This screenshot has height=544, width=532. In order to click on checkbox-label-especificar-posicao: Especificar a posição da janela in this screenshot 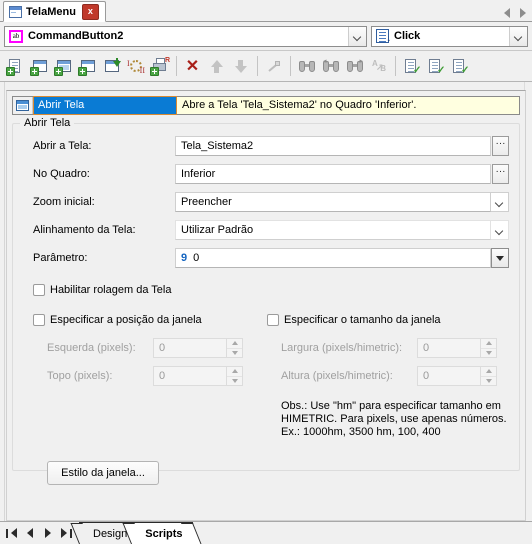, I will do `click(126, 320)`.